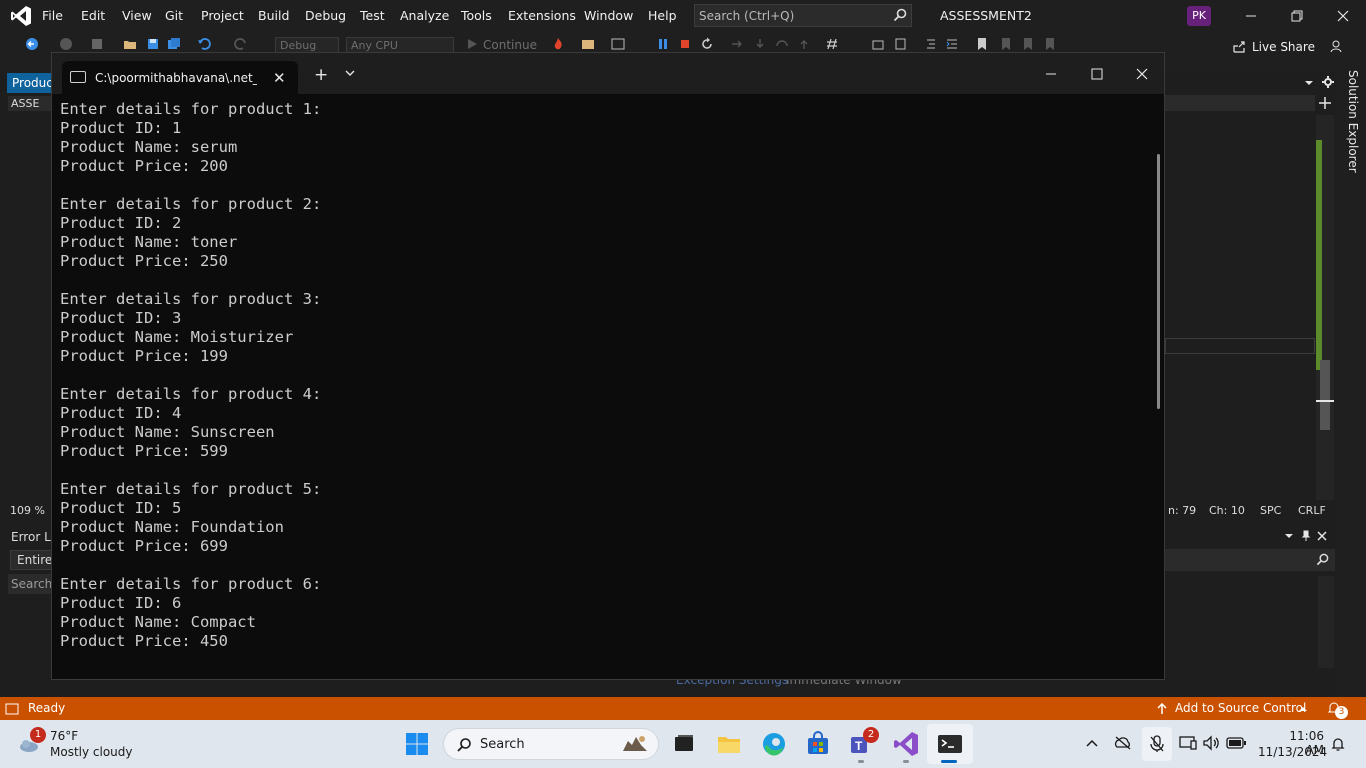  I want to click on error-scope-combo: Entire, so click(33, 560).